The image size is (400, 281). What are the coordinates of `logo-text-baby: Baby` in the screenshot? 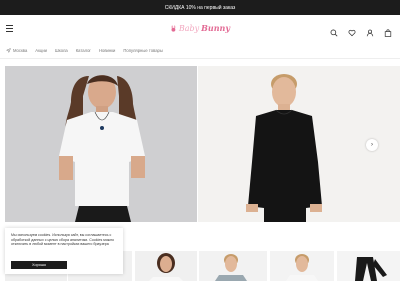 It's located at (189, 28).